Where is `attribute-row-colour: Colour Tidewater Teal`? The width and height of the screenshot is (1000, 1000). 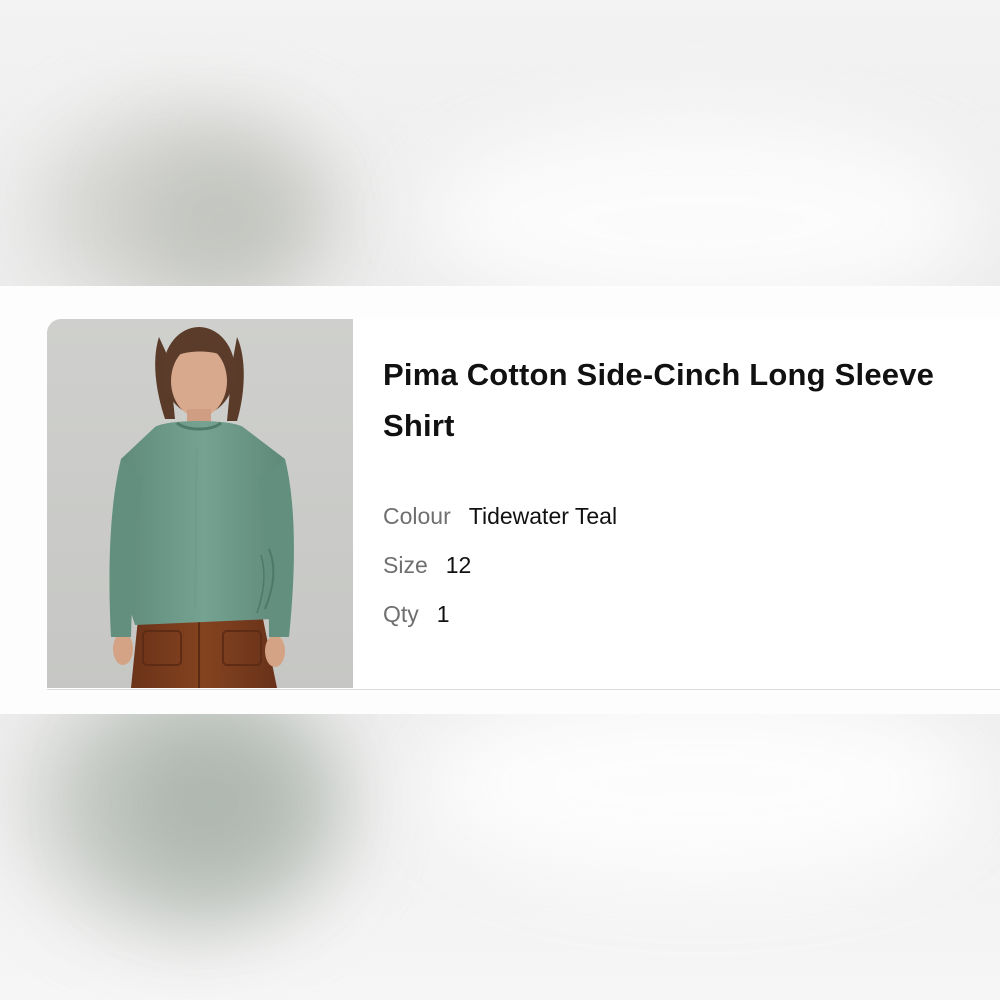 attribute-row-colour: Colour Tidewater Teal is located at coordinates (683, 527).